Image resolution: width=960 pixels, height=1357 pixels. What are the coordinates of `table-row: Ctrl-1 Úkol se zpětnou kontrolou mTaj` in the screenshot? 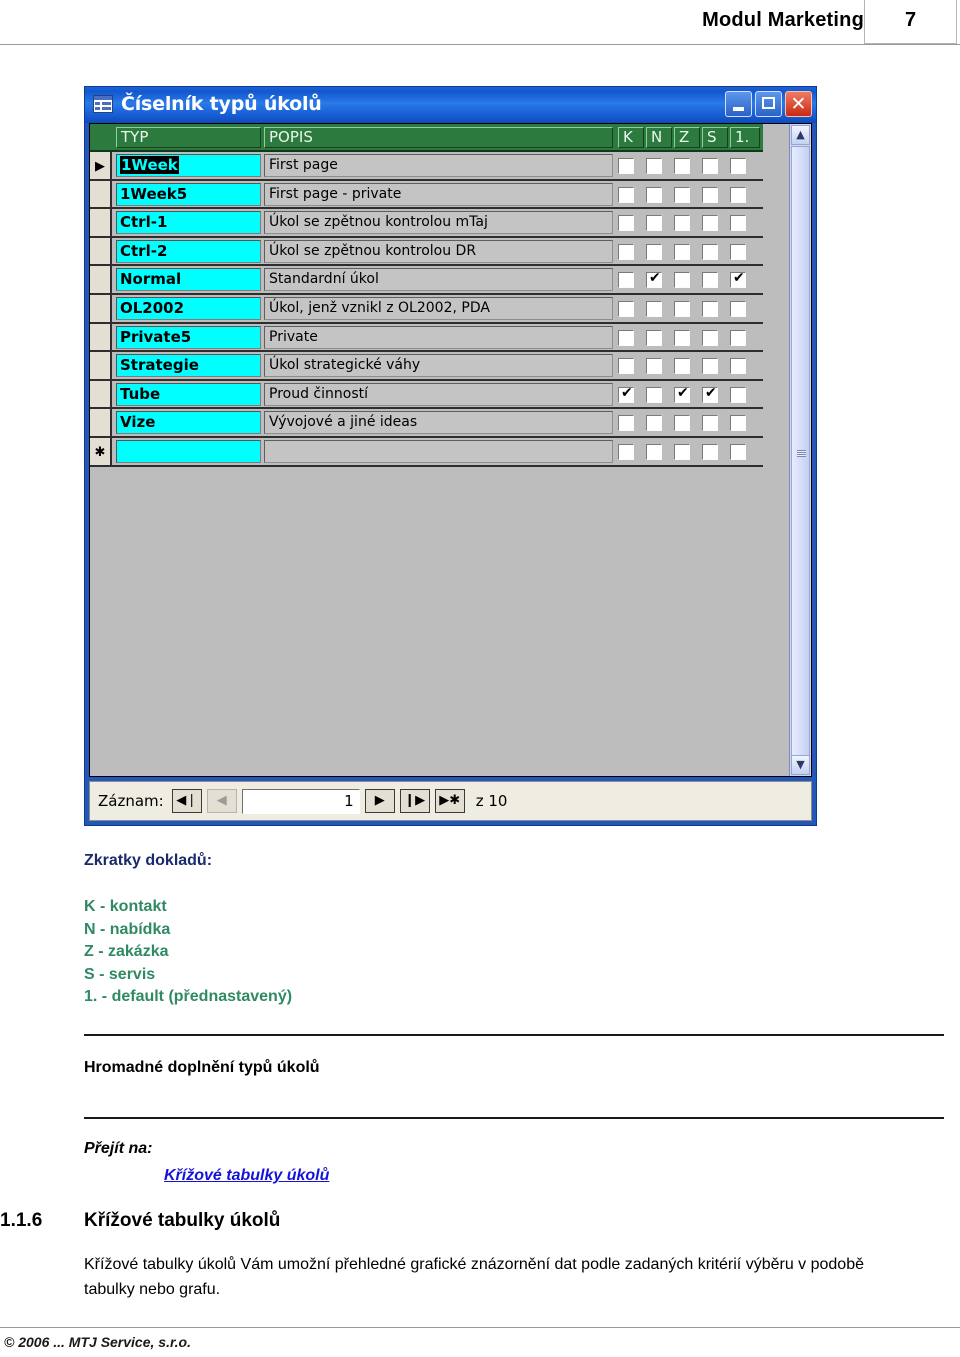 It's located at (426, 223).